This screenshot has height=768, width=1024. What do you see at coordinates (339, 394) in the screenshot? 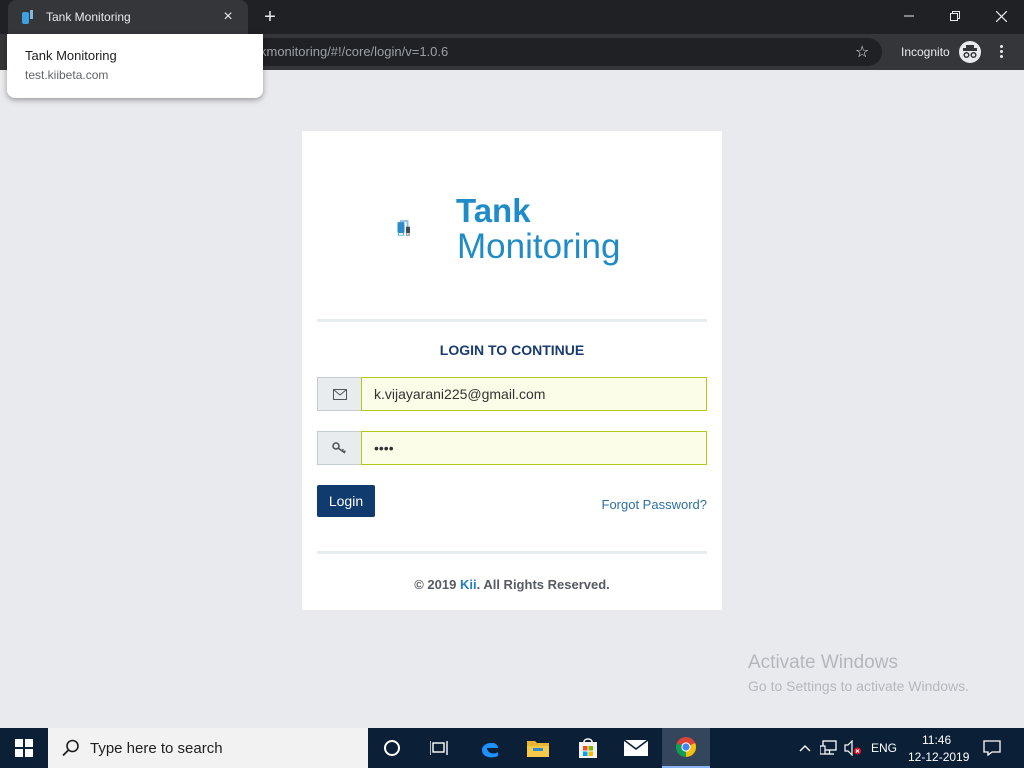
I see `envelope-icon` at bounding box center [339, 394].